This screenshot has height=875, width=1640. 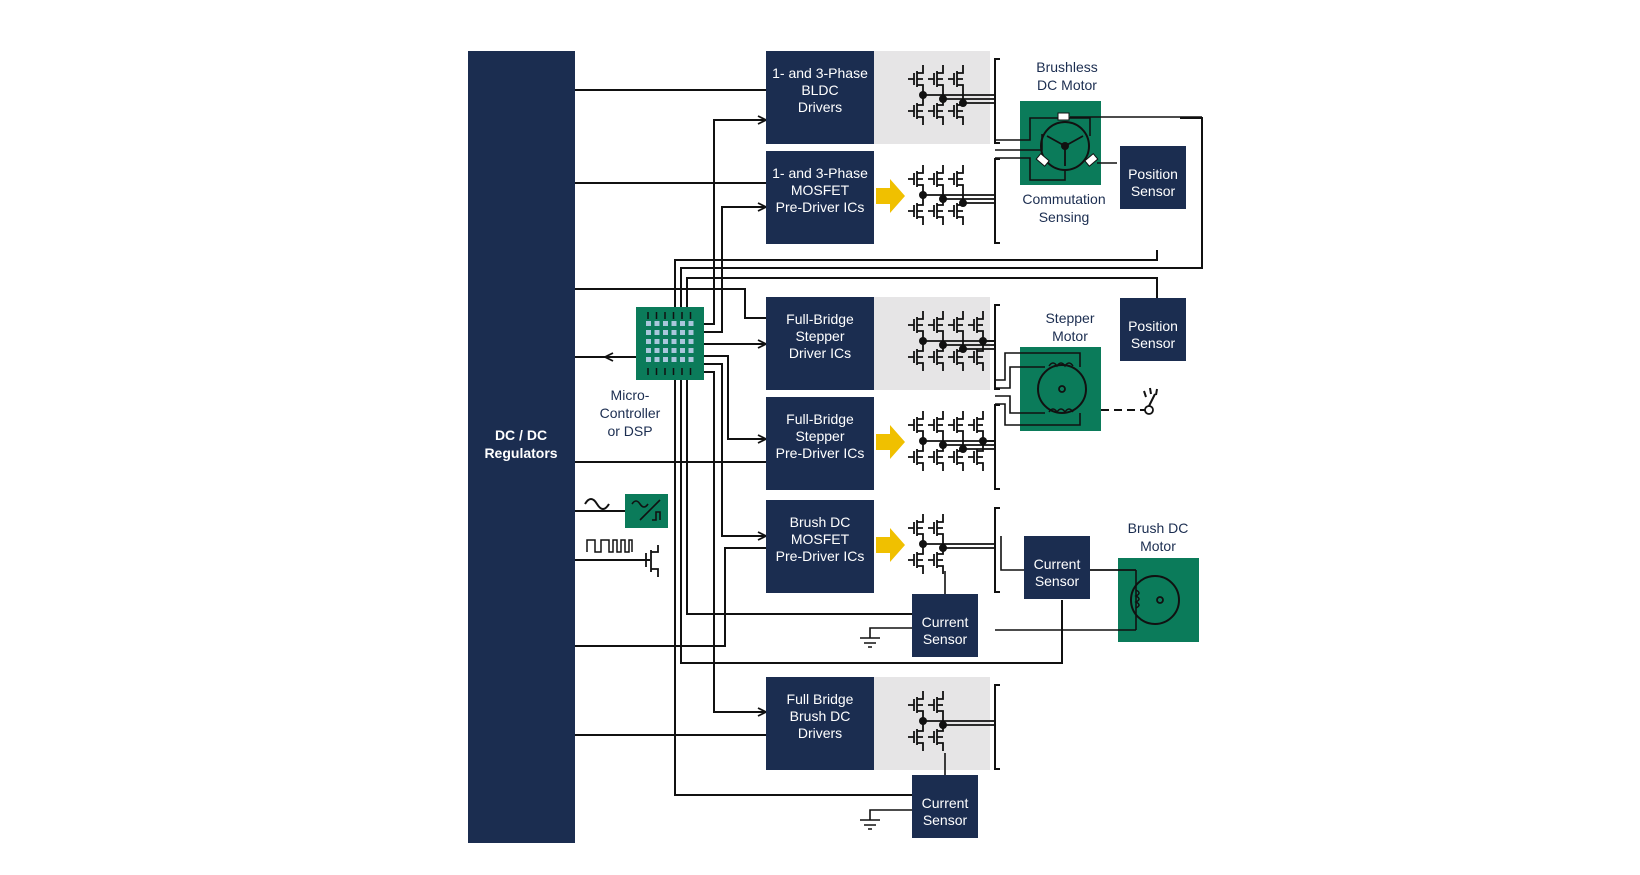 What do you see at coordinates (617, 558) in the screenshot?
I see `pwm-switch` at bounding box center [617, 558].